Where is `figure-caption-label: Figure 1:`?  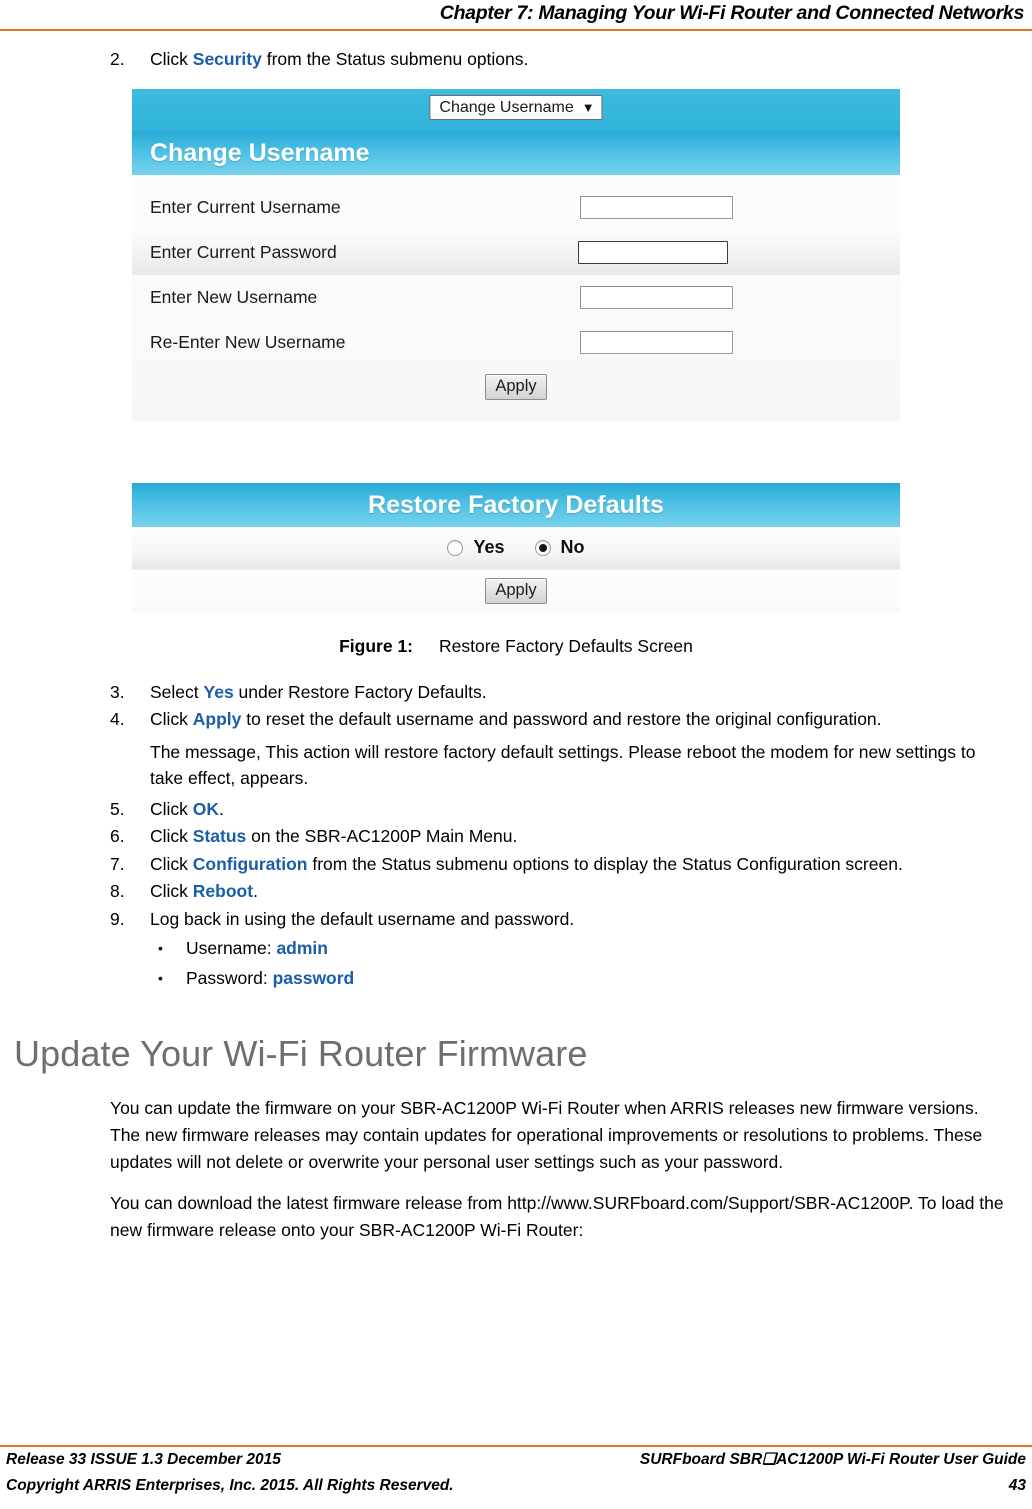
figure-caption-label: Figure 1: is located at coordinates (376, 645).